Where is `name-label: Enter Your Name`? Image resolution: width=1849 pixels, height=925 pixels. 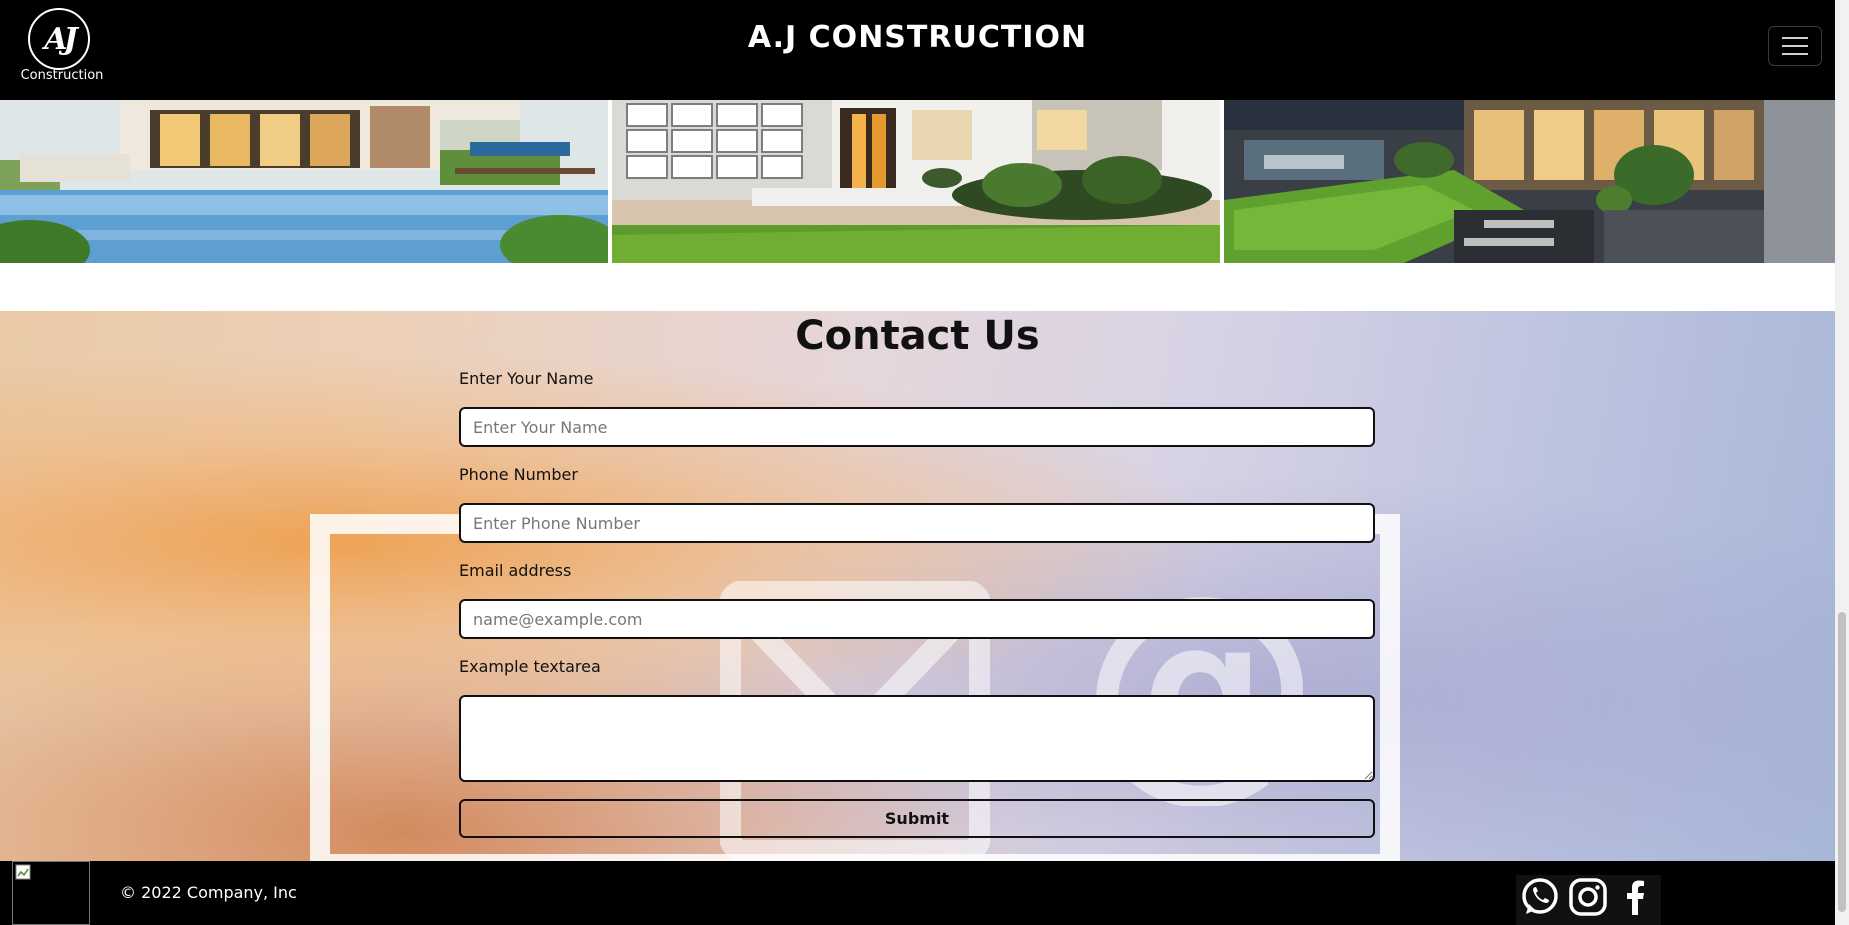 name-label: Enter Your Name is located at coordinates (526, 378).